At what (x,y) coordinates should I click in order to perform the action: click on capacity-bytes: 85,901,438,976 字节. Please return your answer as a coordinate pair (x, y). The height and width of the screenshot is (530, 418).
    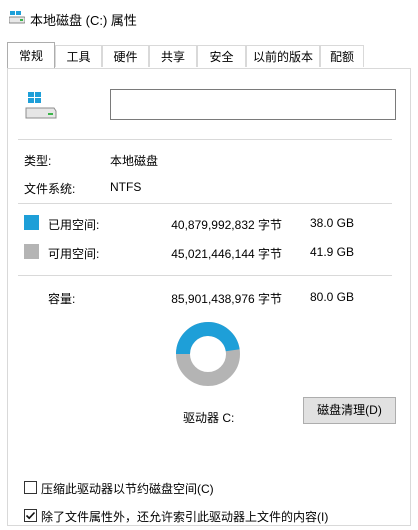
    Looking at the image, I should click on (226, 299).